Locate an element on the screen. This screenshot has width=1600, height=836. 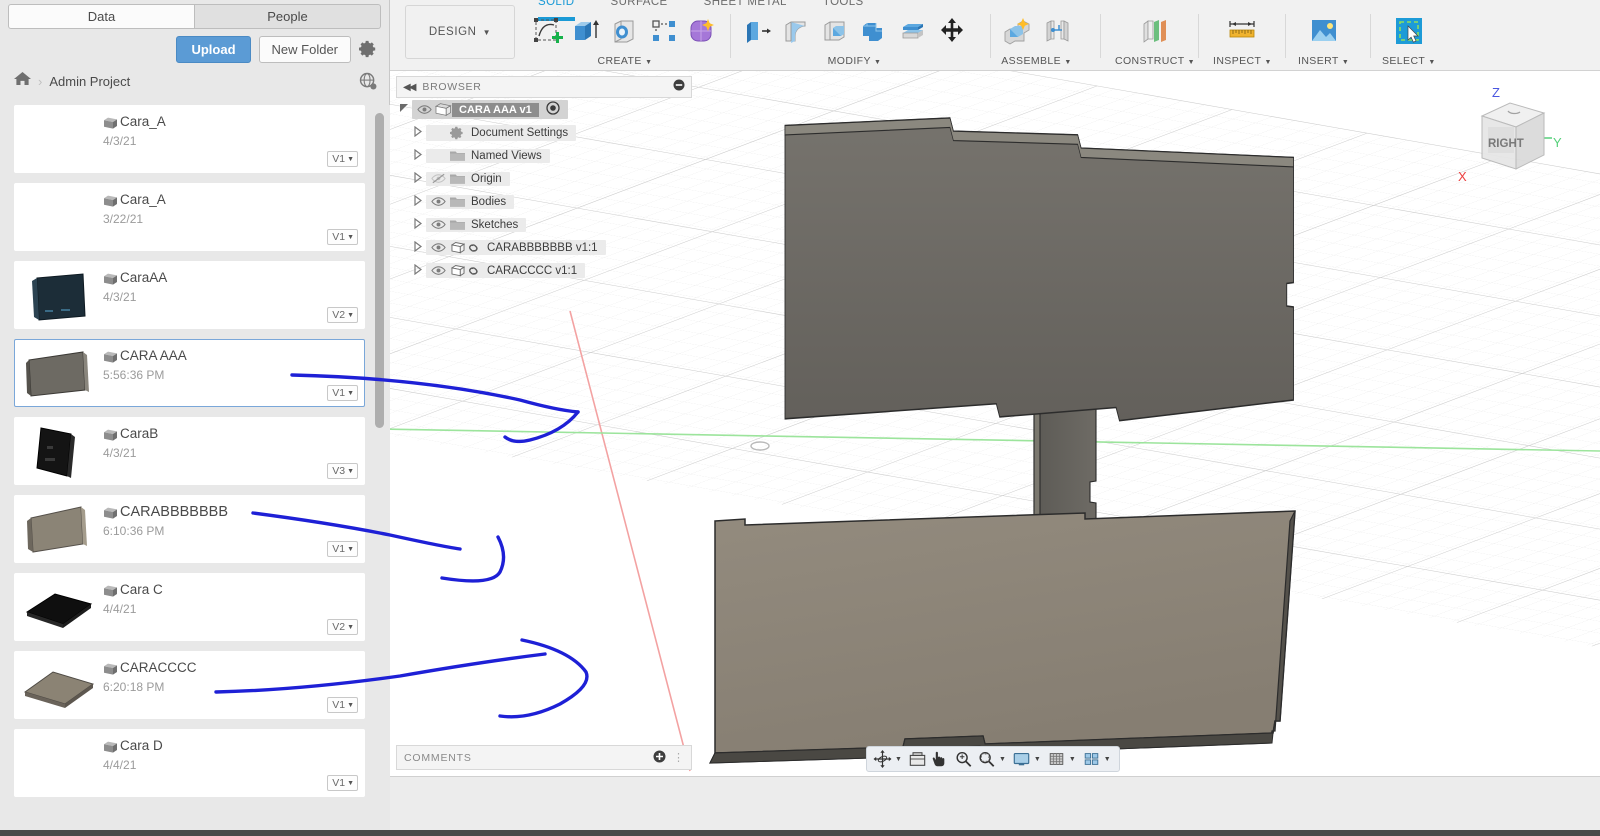
pan-icon is located at coordinates (940, 759).